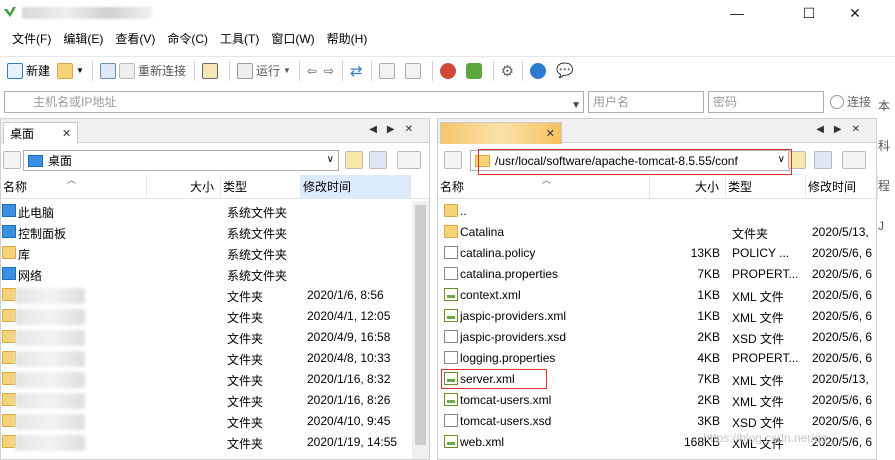  I want to click on file-row: 库 系统文件夹, so click(215, 253).